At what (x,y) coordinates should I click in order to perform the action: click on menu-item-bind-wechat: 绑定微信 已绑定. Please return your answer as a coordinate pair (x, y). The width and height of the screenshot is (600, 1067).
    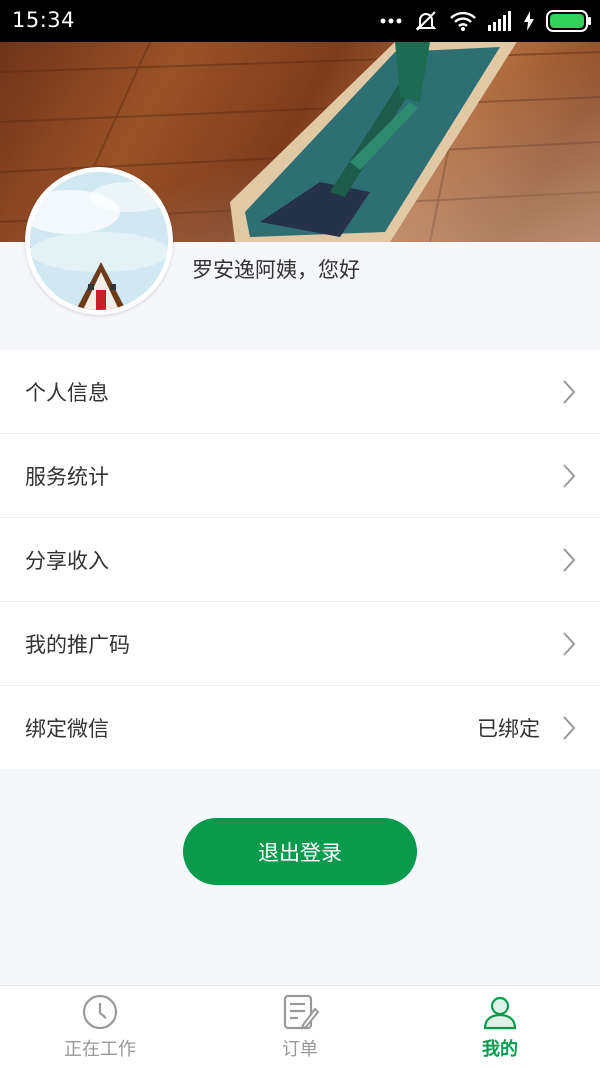
    Looking at the image, I should click on (300, 727).